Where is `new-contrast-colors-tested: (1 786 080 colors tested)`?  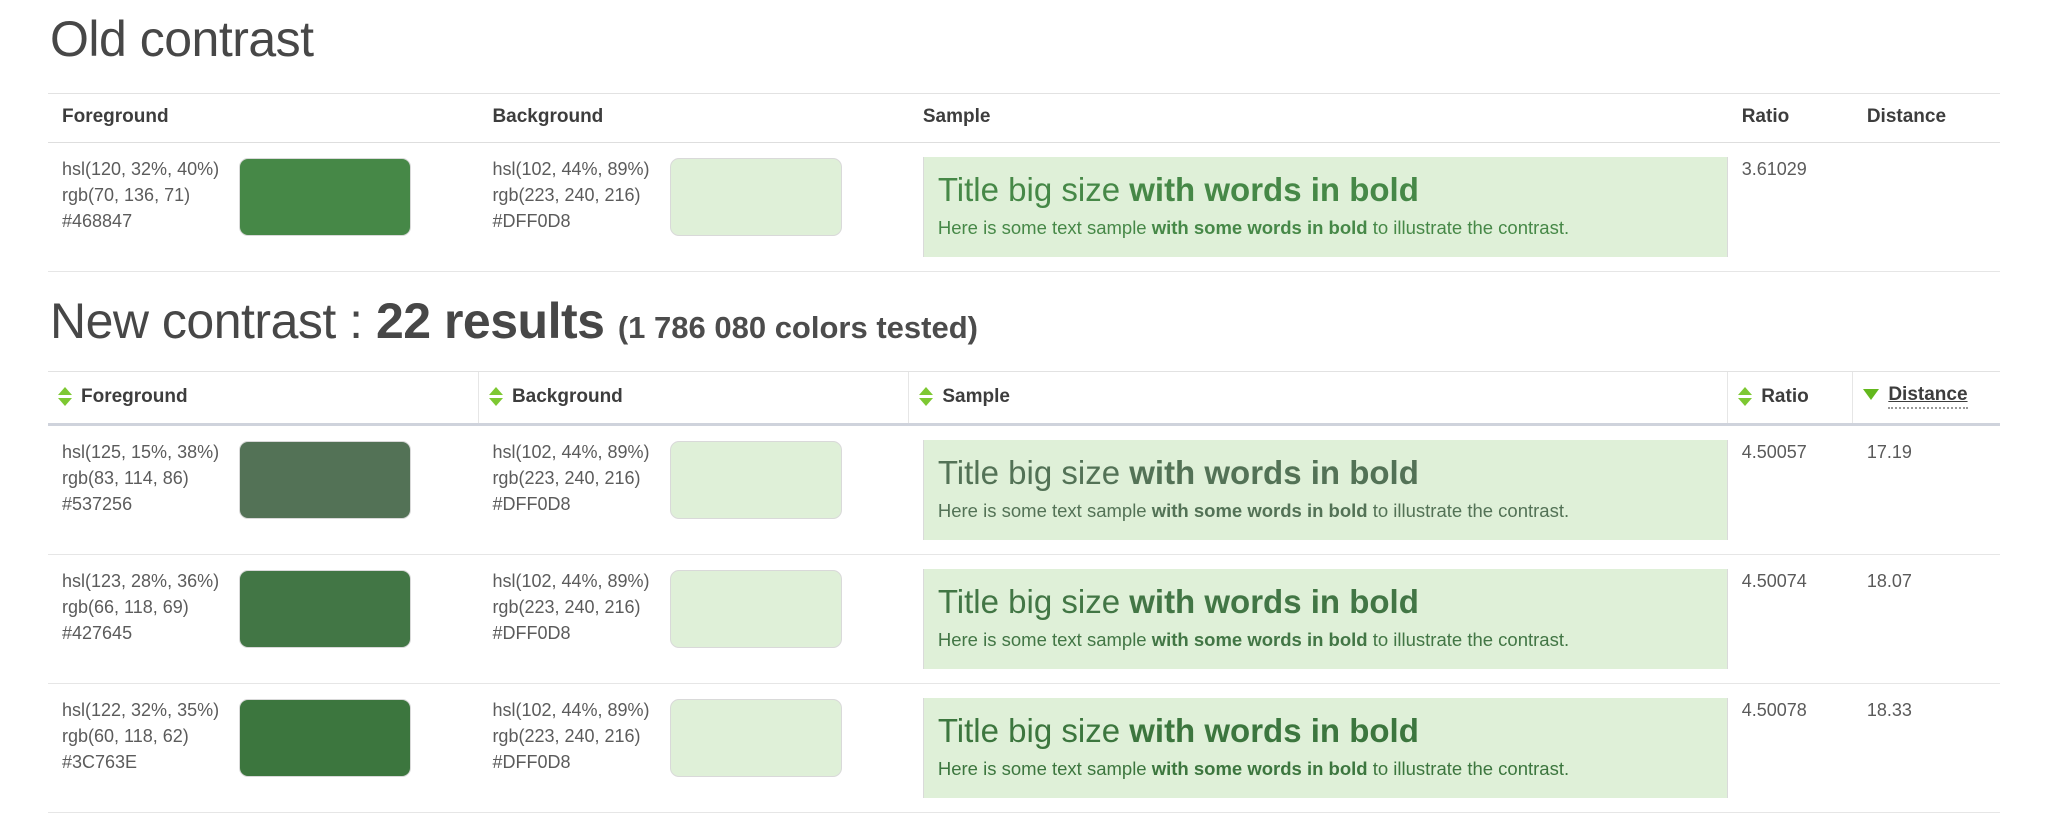
new-contrast-colors-tested: (1 786 080 colors tested) is located at coordinates (797, 327).